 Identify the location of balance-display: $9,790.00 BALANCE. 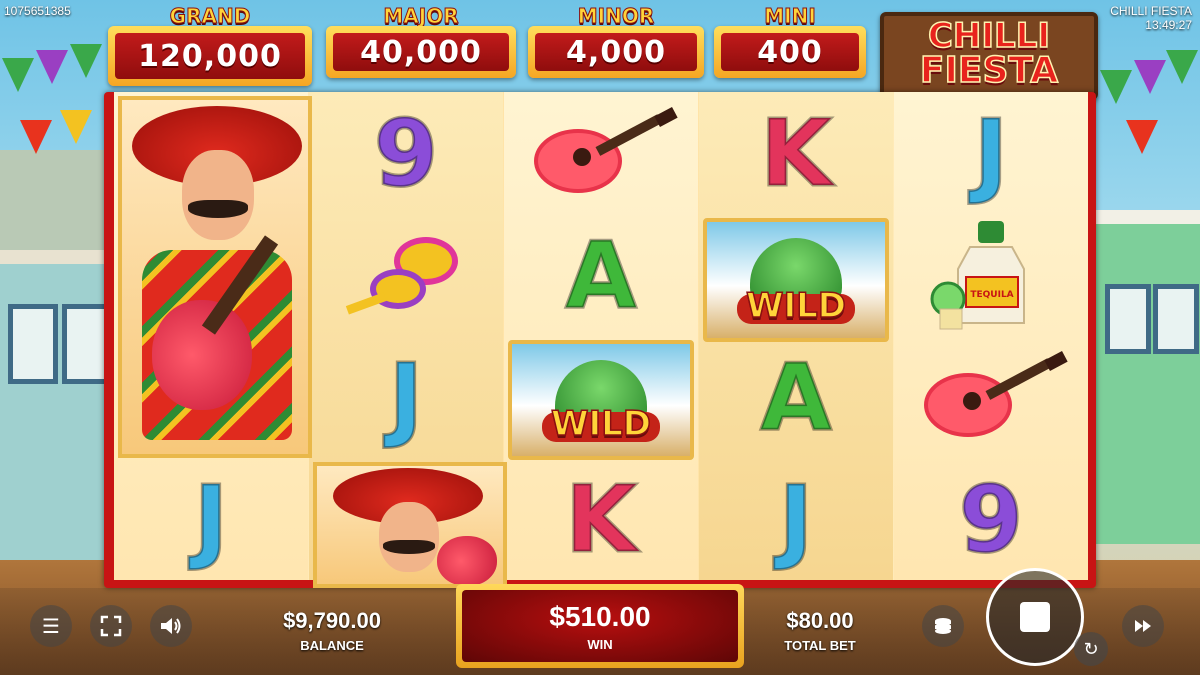
(332, 630).